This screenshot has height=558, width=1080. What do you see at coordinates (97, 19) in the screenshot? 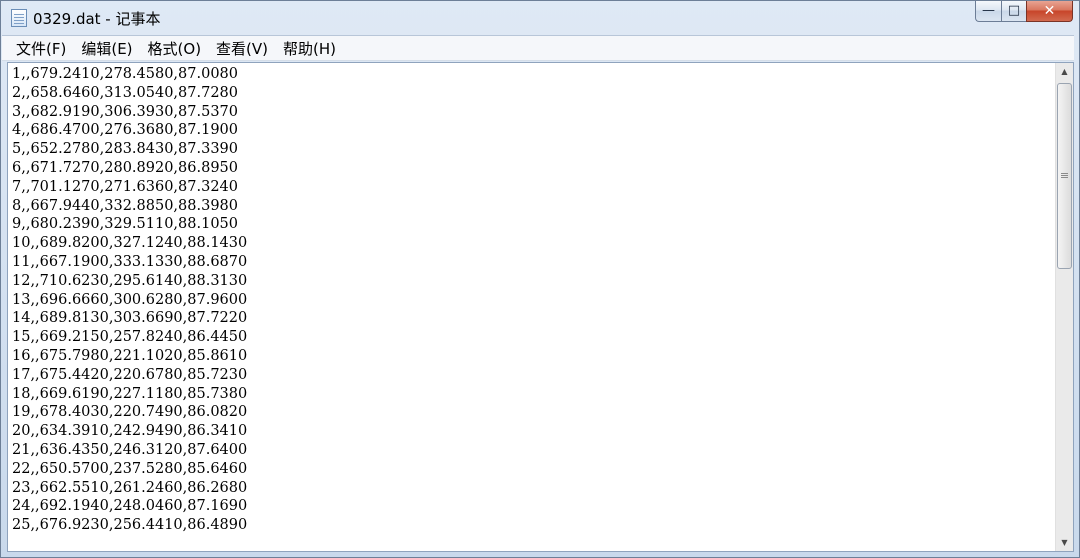
I see `window-title: 0329.dat - 记事本` at bounding box center [97, 19].